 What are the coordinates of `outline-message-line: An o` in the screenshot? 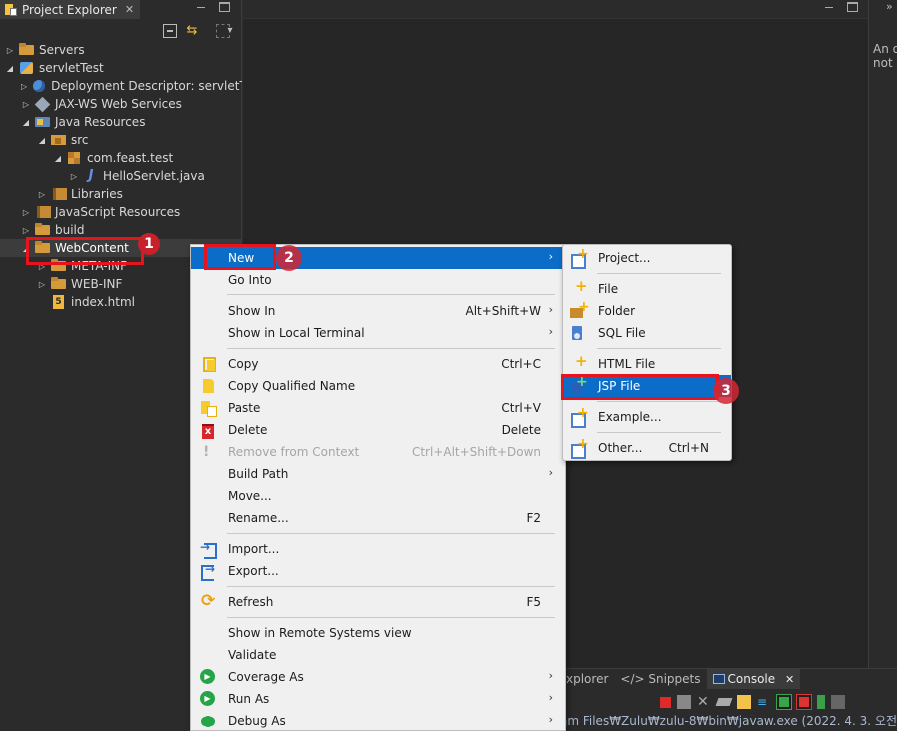 It's located at (885, 49).